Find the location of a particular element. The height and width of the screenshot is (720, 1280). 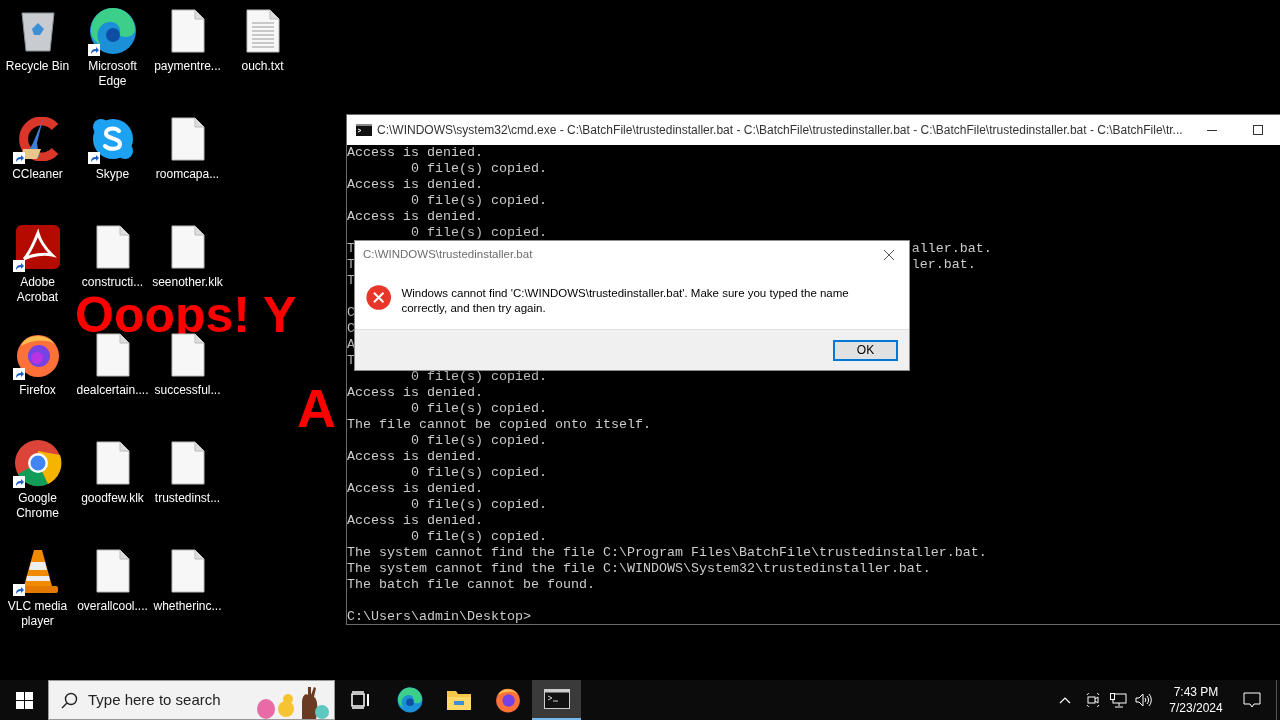

speaker-icon is located at coordinates (1143, 700).